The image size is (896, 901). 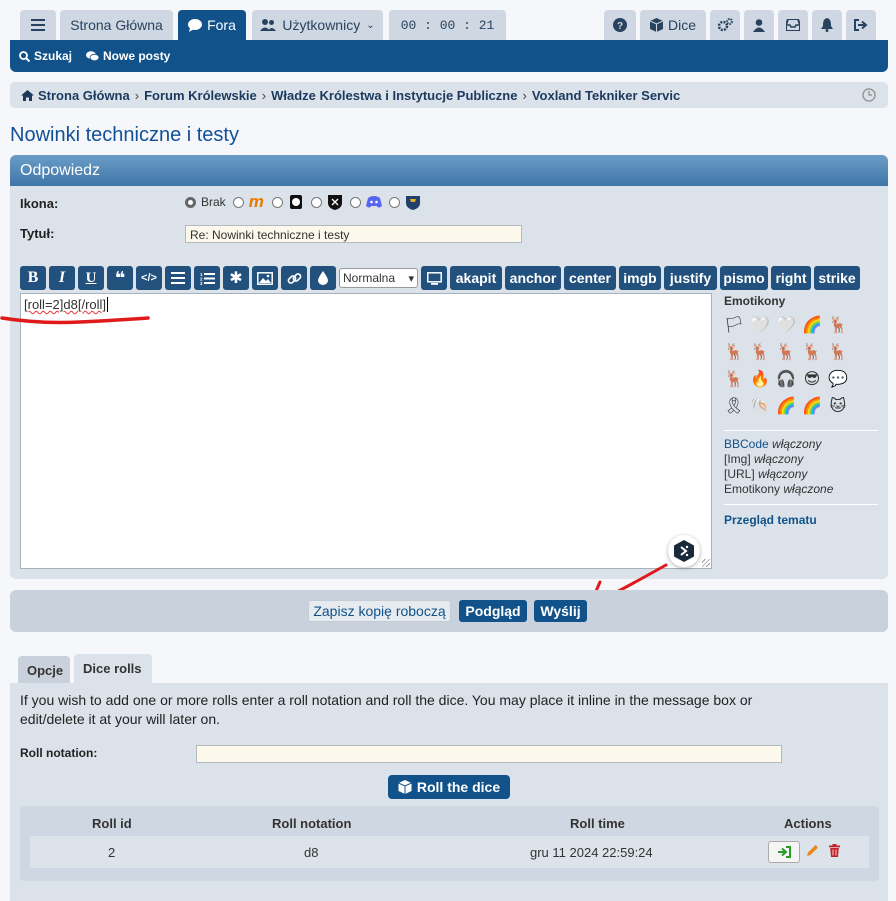 I want to click on dice-button: Dice, so click(x=673, y=25).